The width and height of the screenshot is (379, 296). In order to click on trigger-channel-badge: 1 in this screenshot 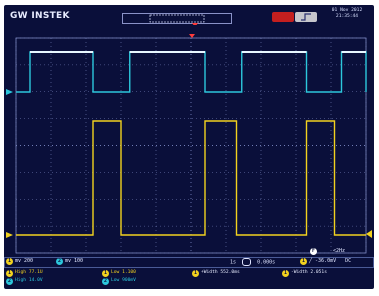, I will do `click(303, 261)`.